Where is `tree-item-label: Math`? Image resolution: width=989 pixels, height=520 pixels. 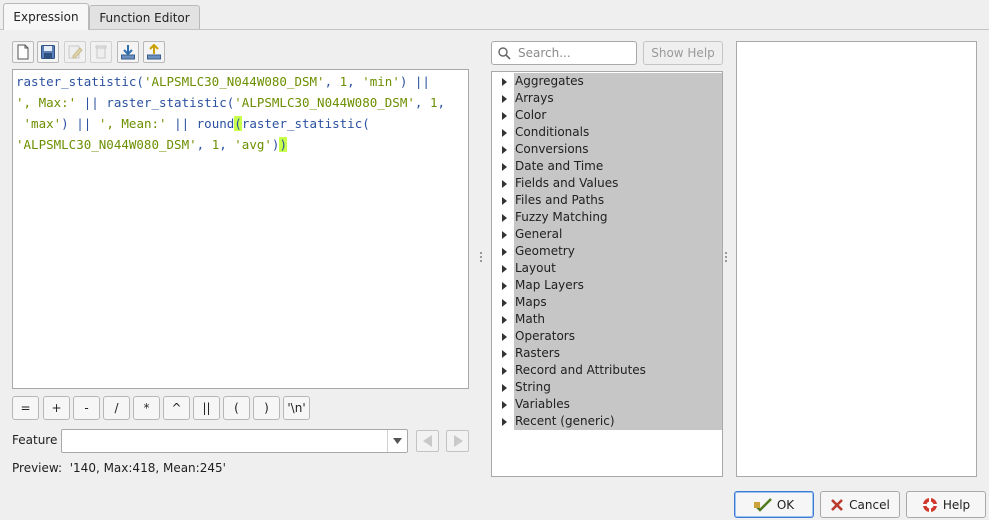 tree-item-label: Math is located at coordinates (618, 319).